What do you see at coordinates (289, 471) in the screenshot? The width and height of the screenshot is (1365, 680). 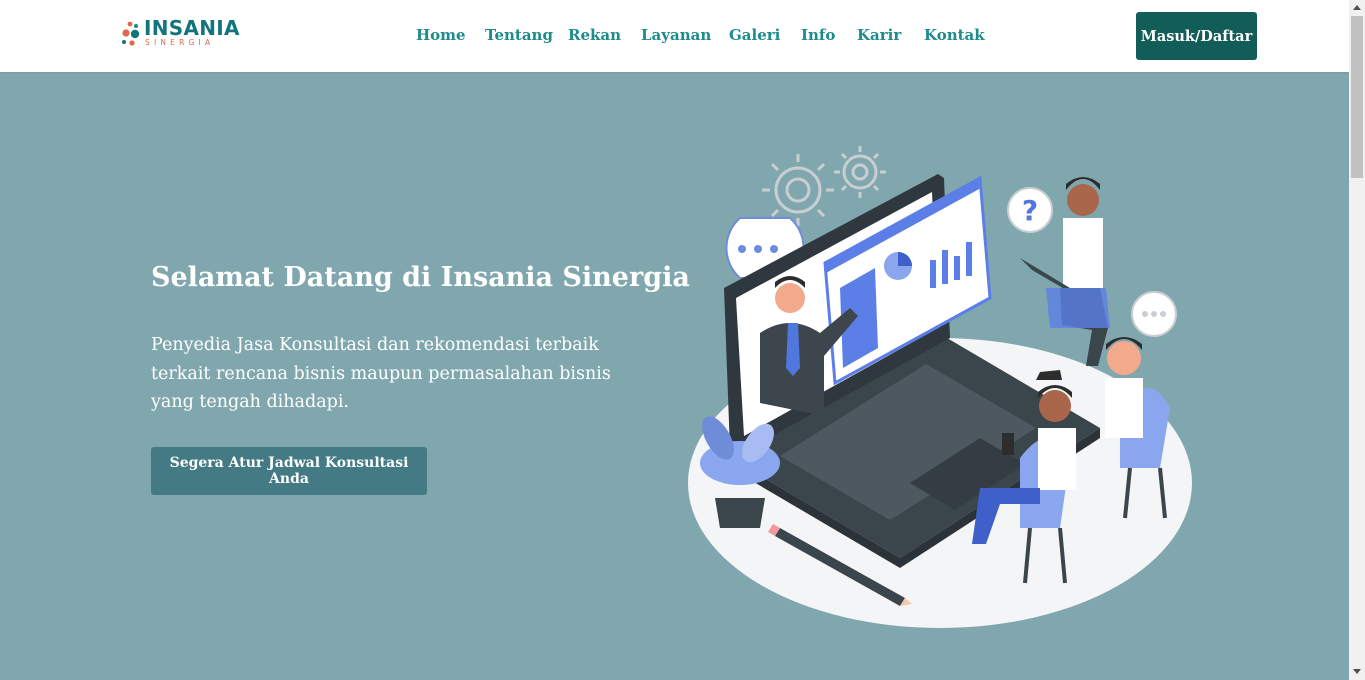 I see `schedule-consultation-button: Segera Atur Jadwal Konsultasi Anda` at bounding box center [289, 471].